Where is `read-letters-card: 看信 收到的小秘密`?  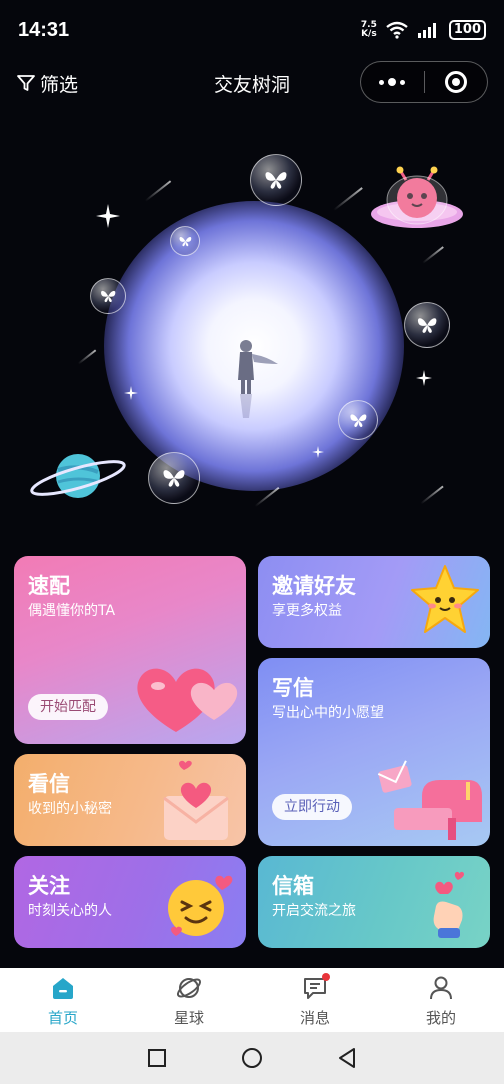 read-letters-card: 看信 收到的小秘密 is located at coordinates (130, 800).